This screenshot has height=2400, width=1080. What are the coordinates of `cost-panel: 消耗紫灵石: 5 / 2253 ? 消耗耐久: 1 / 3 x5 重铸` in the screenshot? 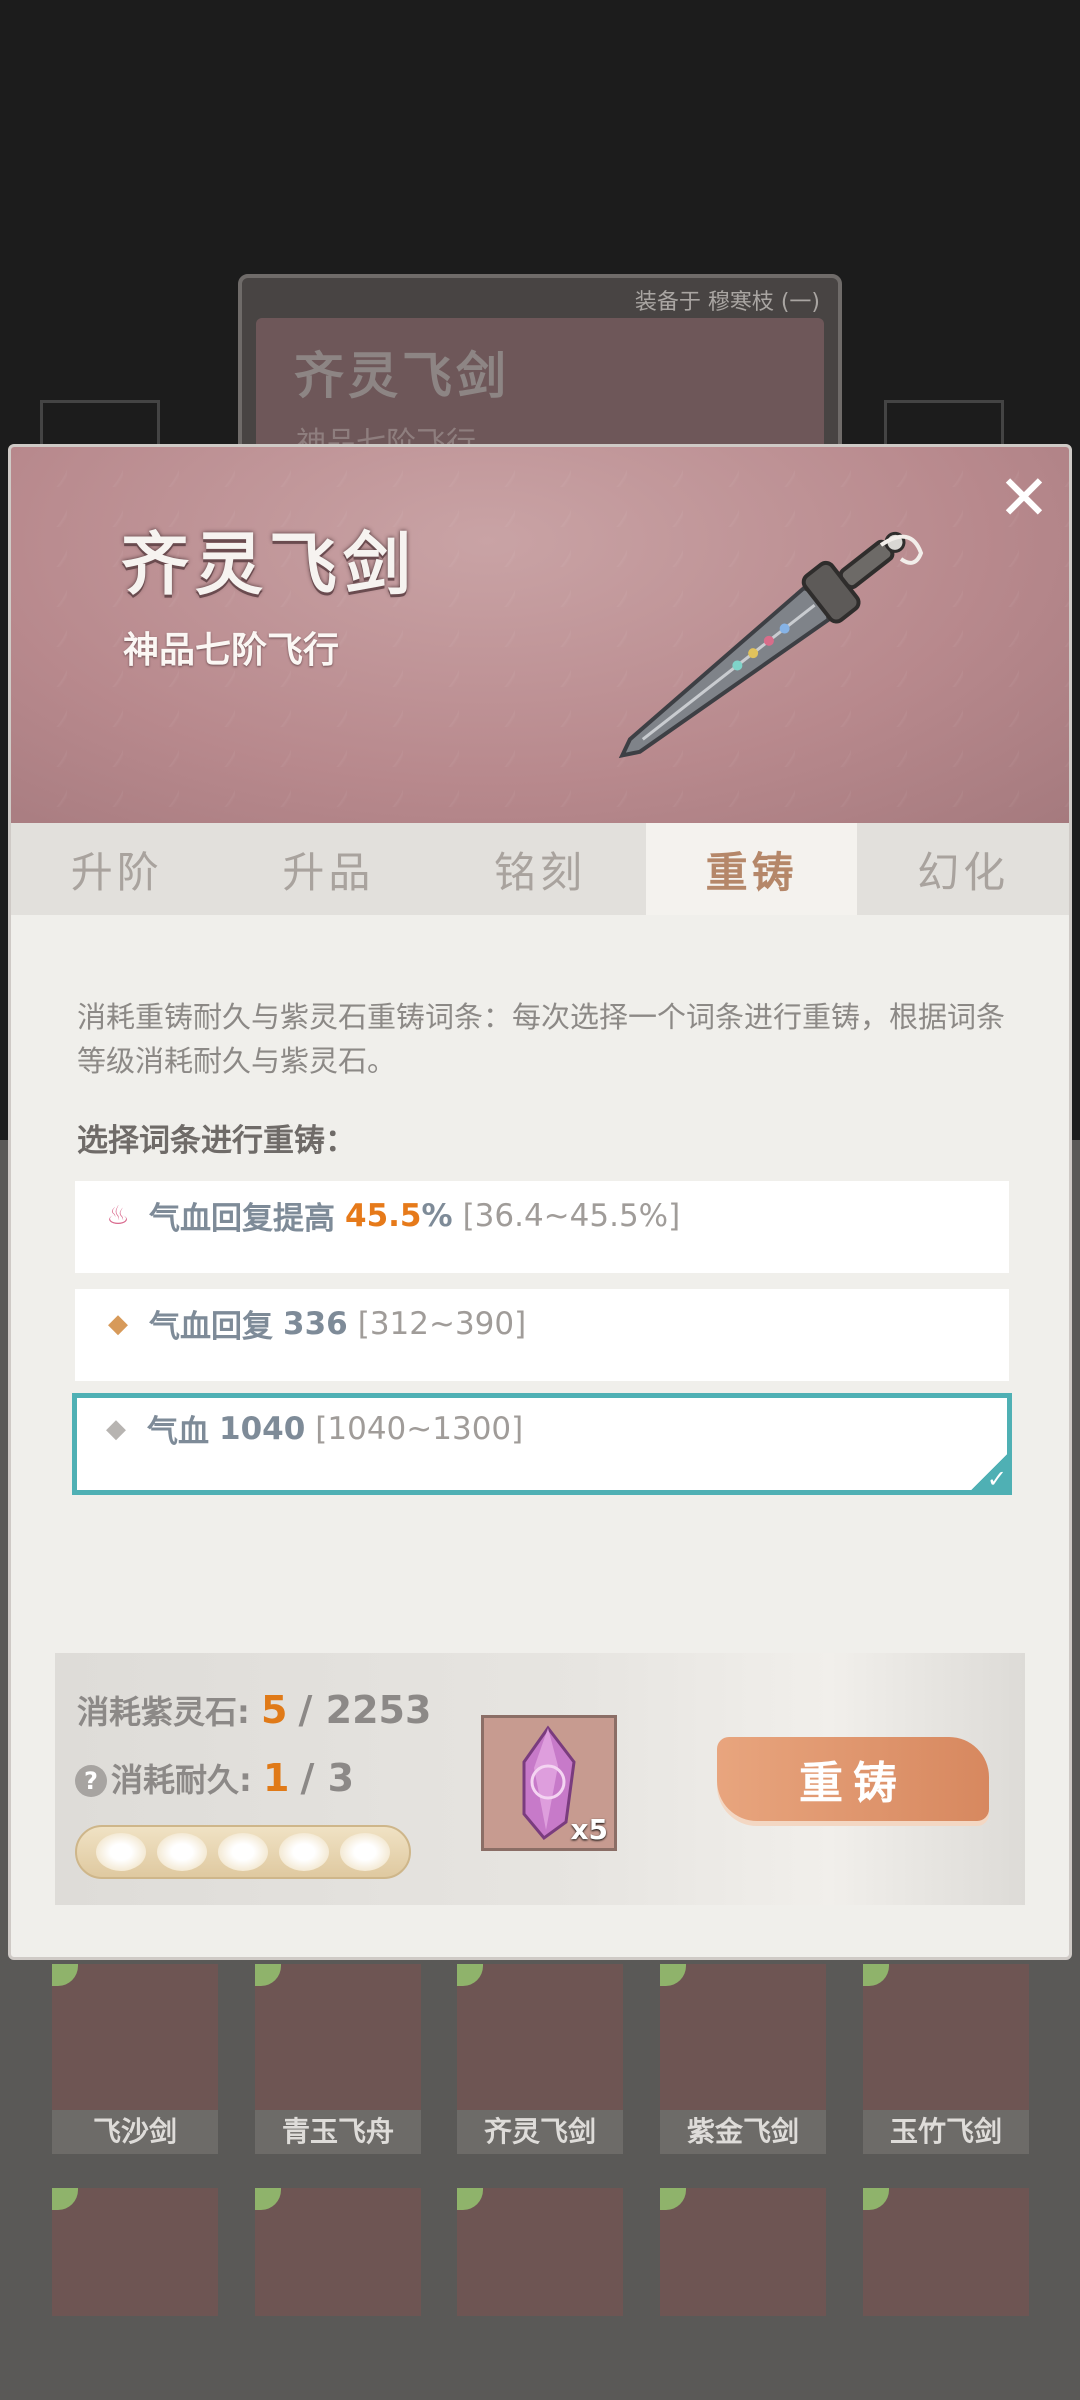 It's located at (540, 1779).